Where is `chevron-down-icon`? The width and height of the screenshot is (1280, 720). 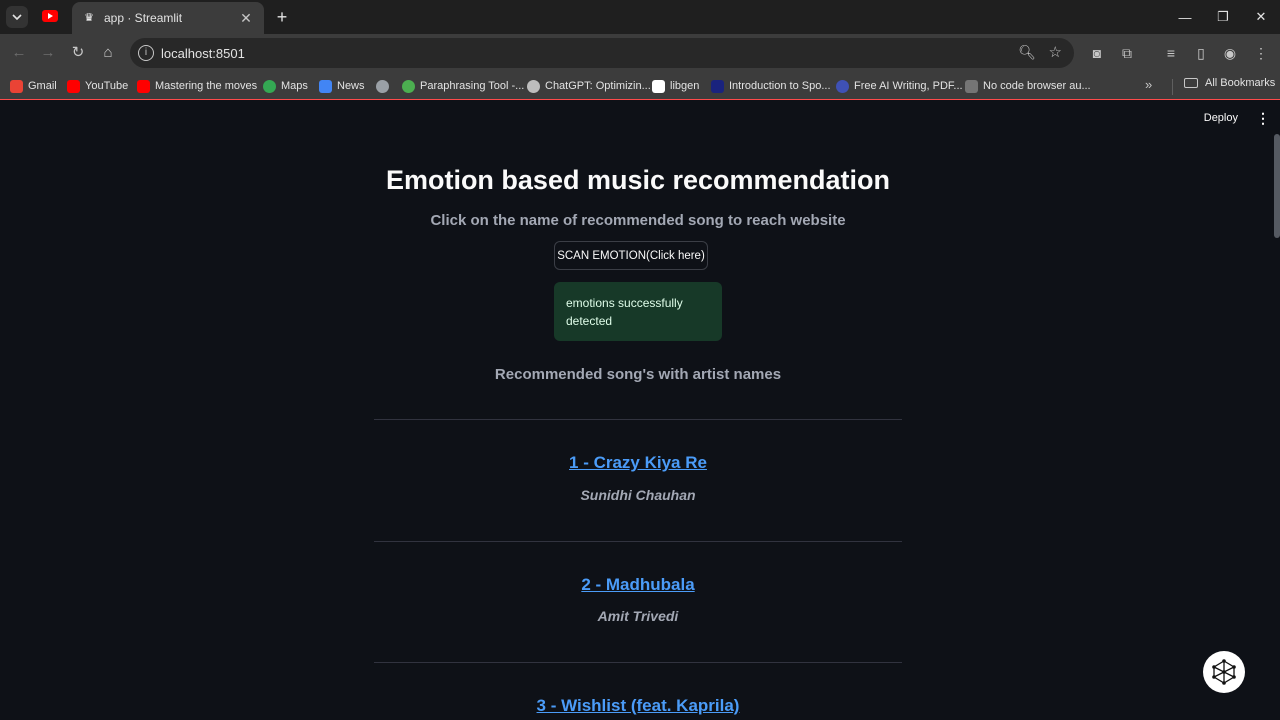 chevron-down-icon is located at coordinates (17, 17).